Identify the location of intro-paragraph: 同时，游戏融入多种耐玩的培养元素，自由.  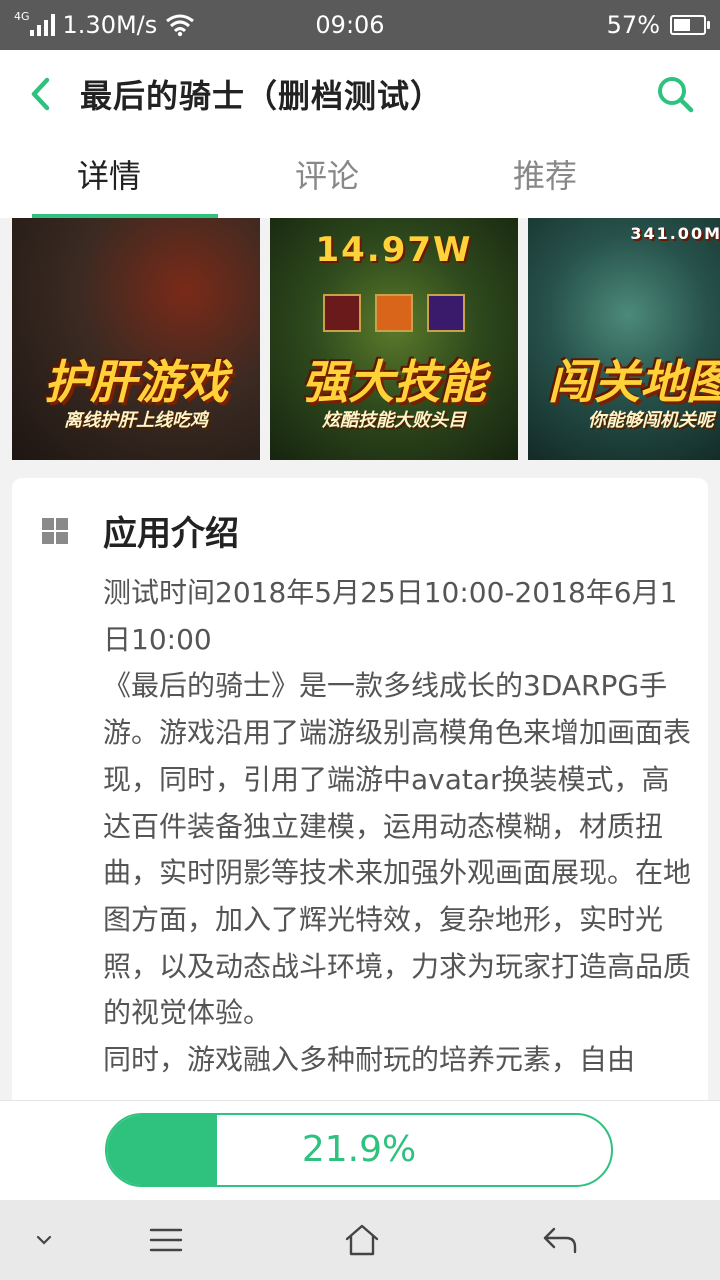
(369, 1060).